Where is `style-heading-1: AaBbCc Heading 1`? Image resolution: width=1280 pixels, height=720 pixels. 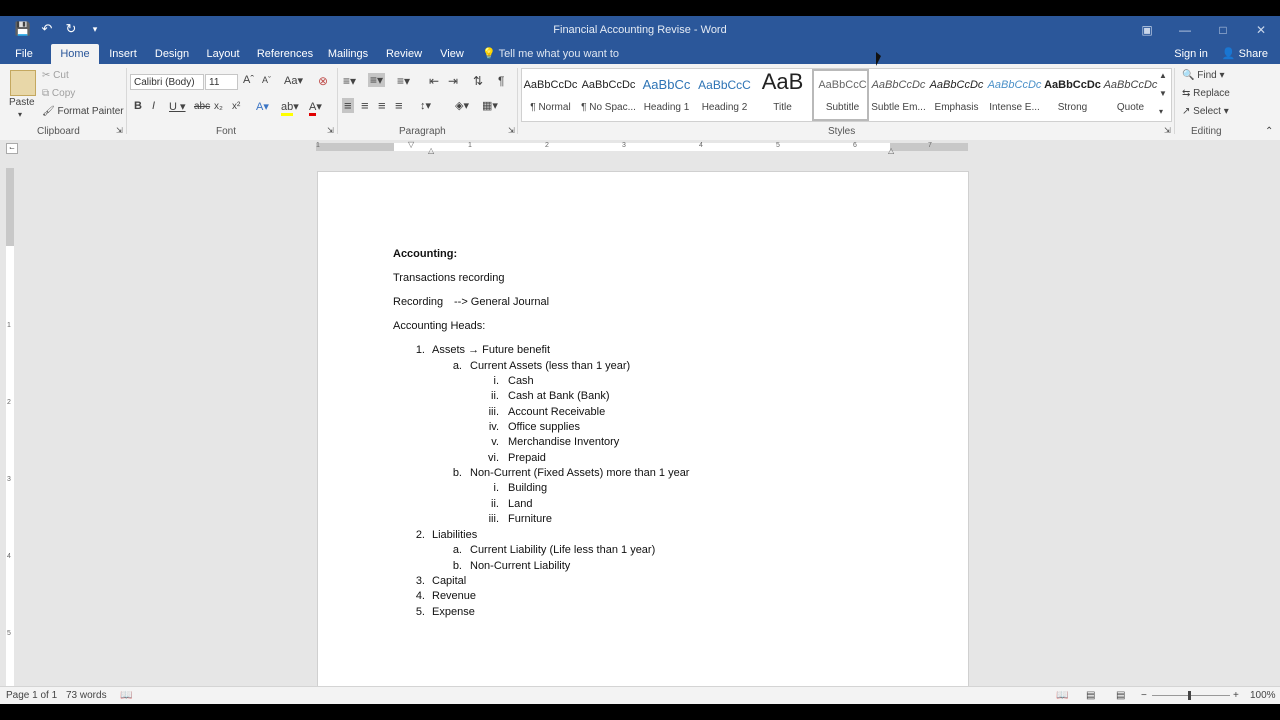
style-heading-1: AaBbCc Heading 1 is located at coordinates (666, 95).